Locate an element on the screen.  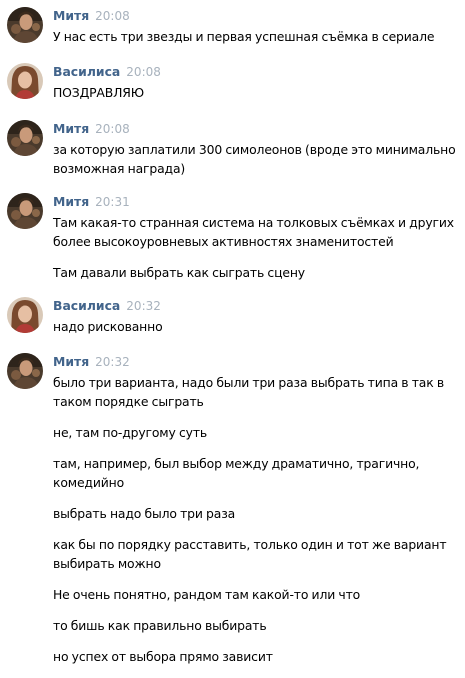
message-text: выбрать надо было три раза is located at coordinates (144, 513).